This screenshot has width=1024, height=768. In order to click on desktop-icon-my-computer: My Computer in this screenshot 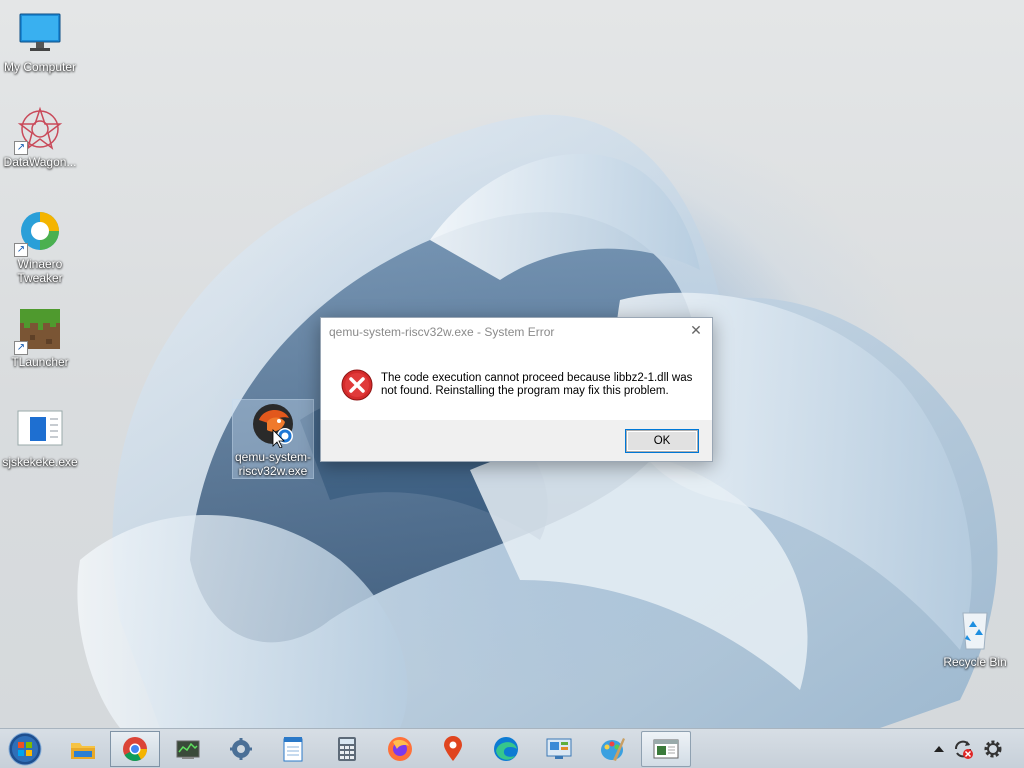, I will do `click(40, 42)`.